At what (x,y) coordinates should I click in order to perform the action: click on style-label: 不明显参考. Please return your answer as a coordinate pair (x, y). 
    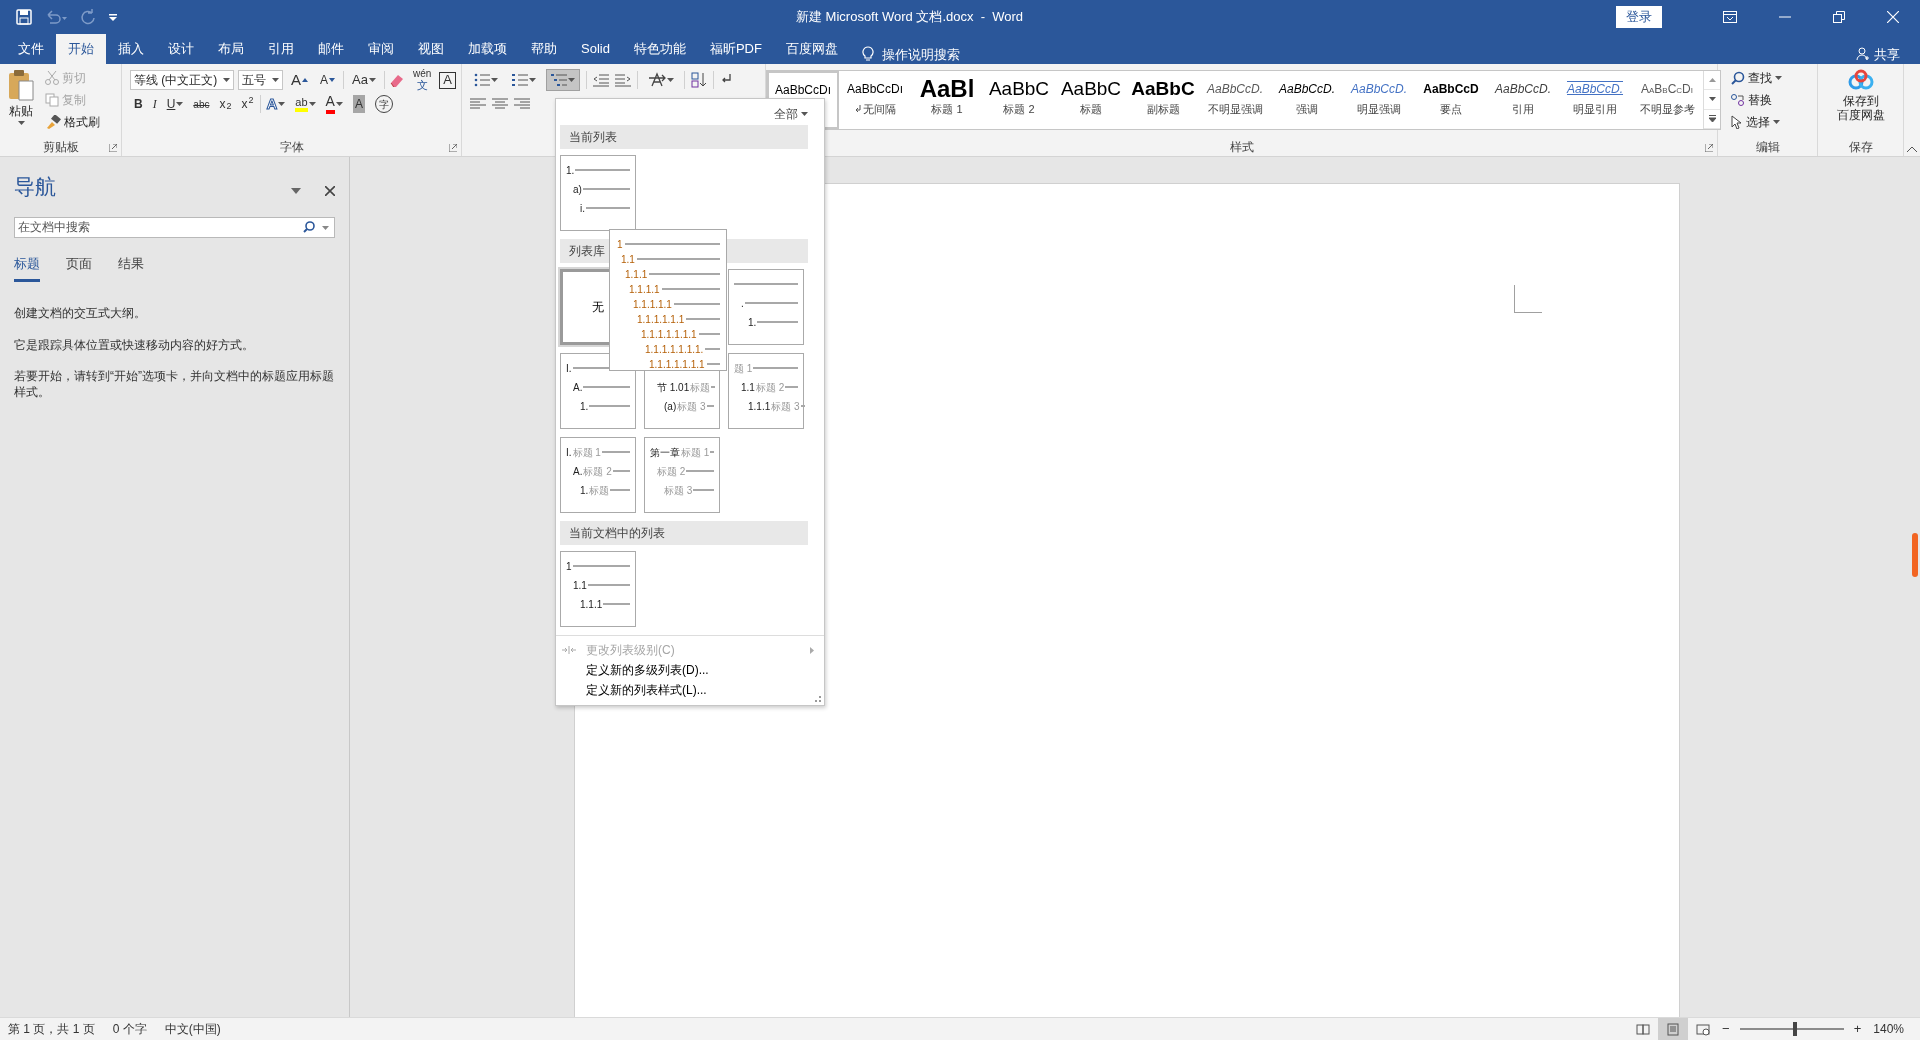
    Looking at the image, I should click on (1667, 109).